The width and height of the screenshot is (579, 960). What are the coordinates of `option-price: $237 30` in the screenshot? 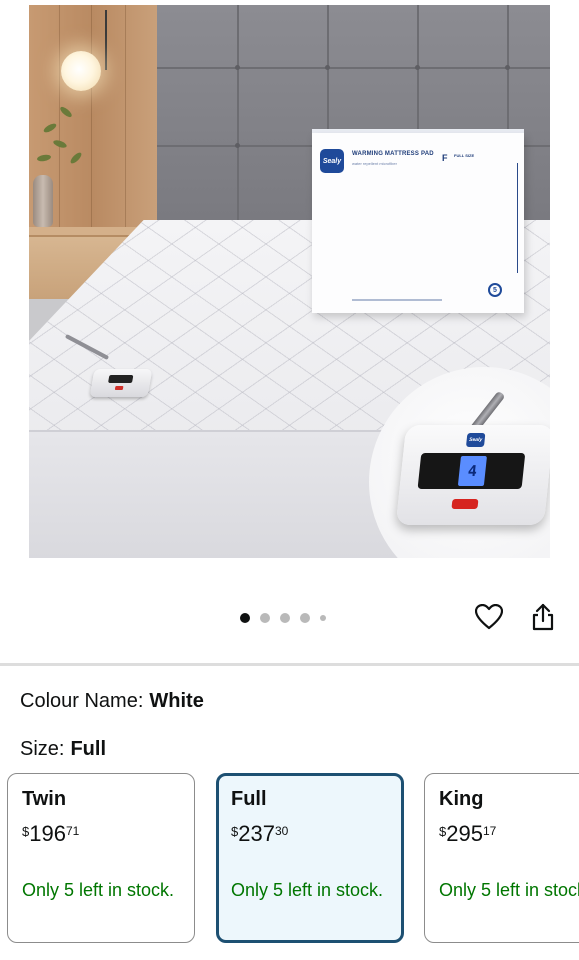 It's located at (260, 833).